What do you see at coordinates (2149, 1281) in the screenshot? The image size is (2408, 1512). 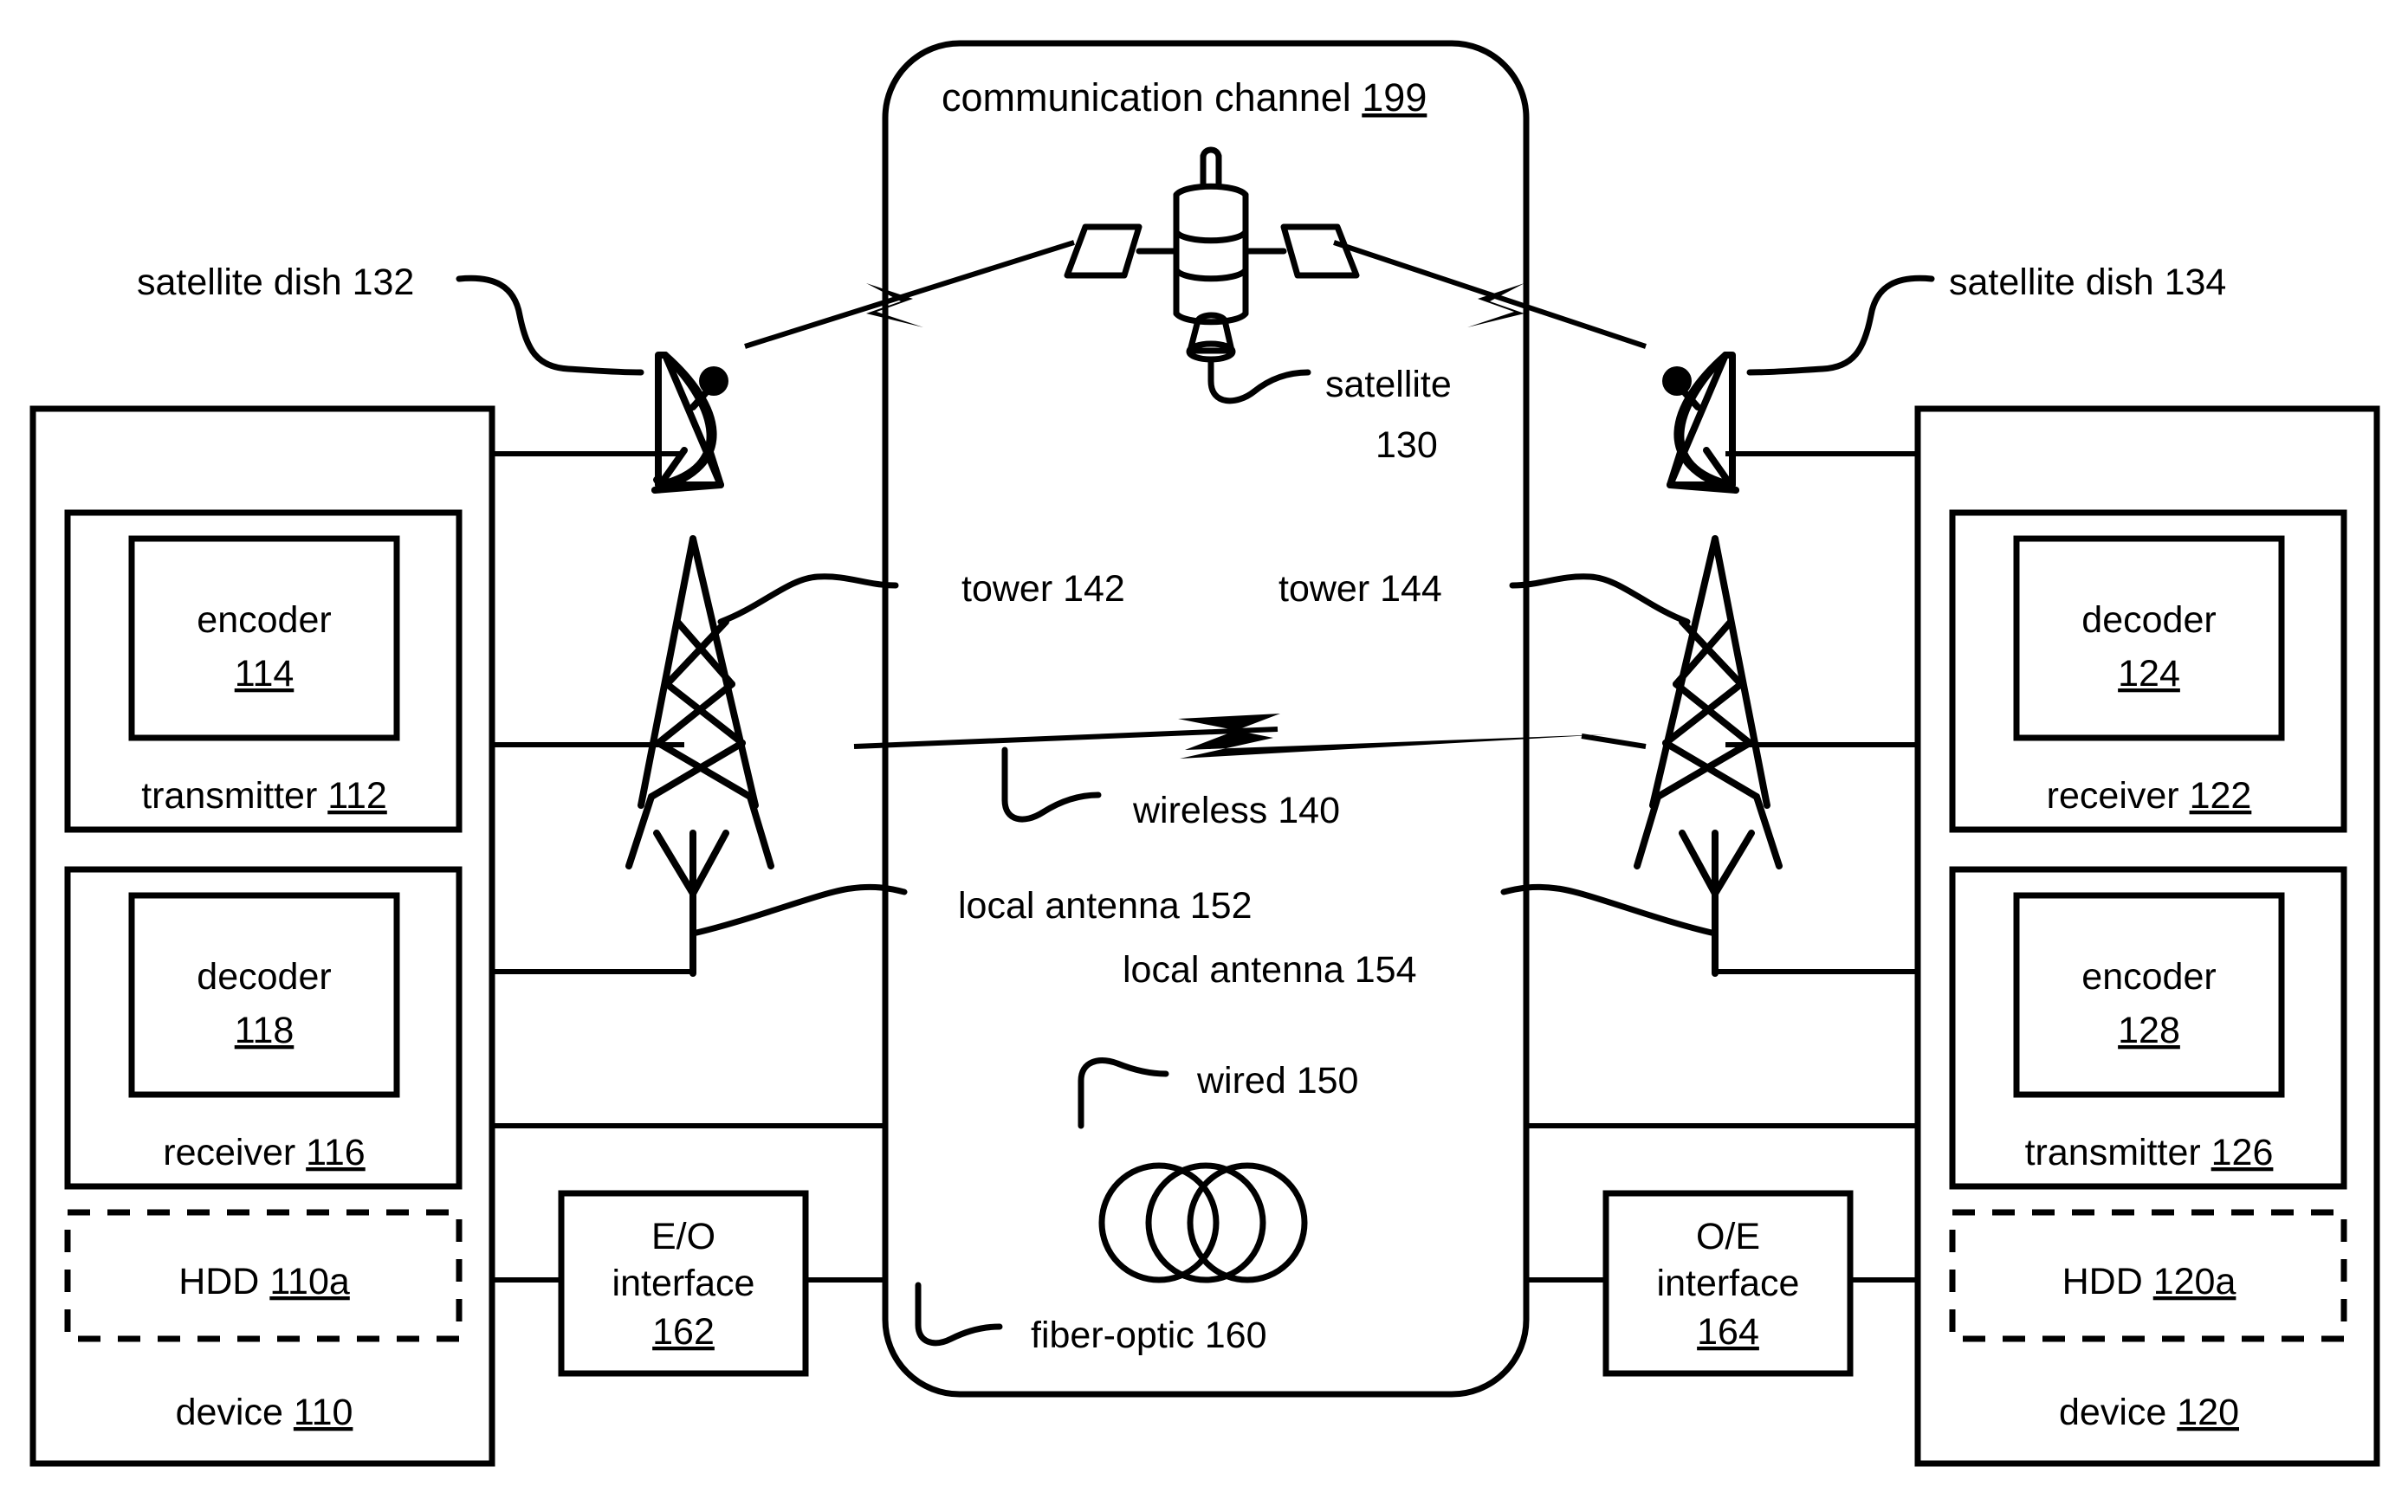 I see `hdd-120a-label: HDD 120a` at bounding box center [2149, 1281].